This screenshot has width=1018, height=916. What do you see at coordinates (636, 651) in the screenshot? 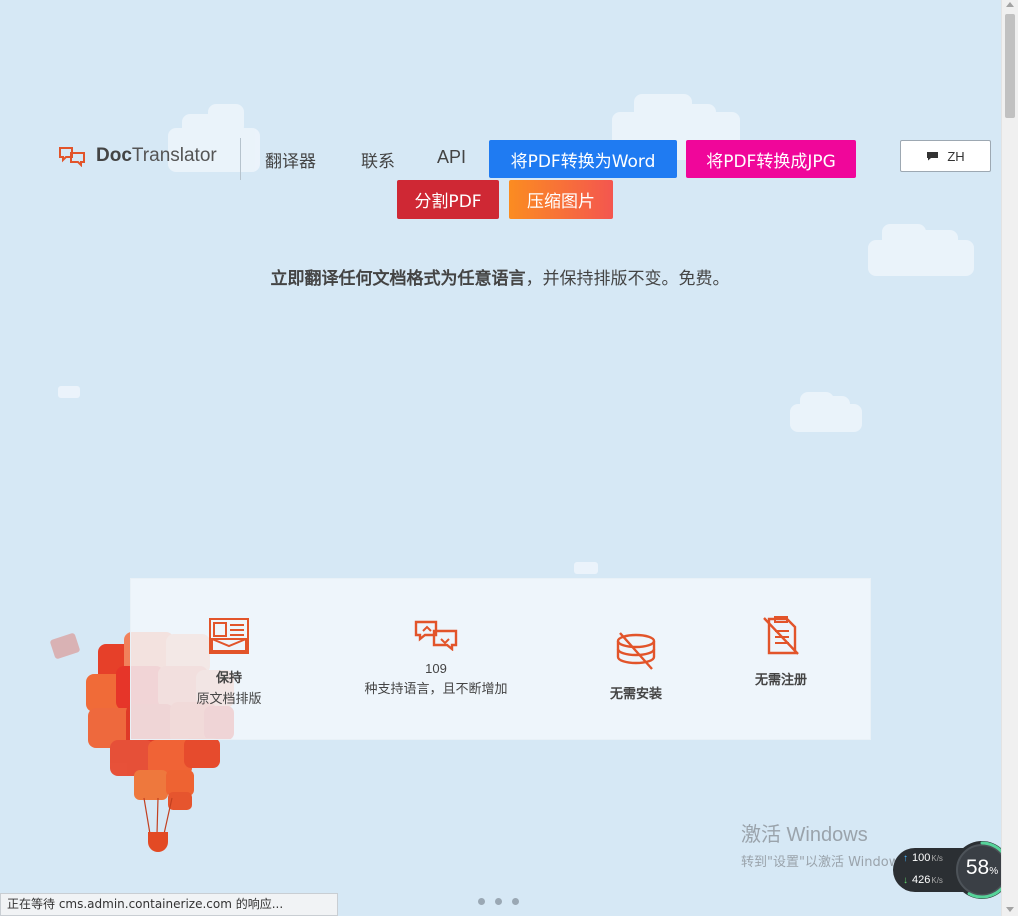
I see `no-install-icon` at bounding box center [636, 651].